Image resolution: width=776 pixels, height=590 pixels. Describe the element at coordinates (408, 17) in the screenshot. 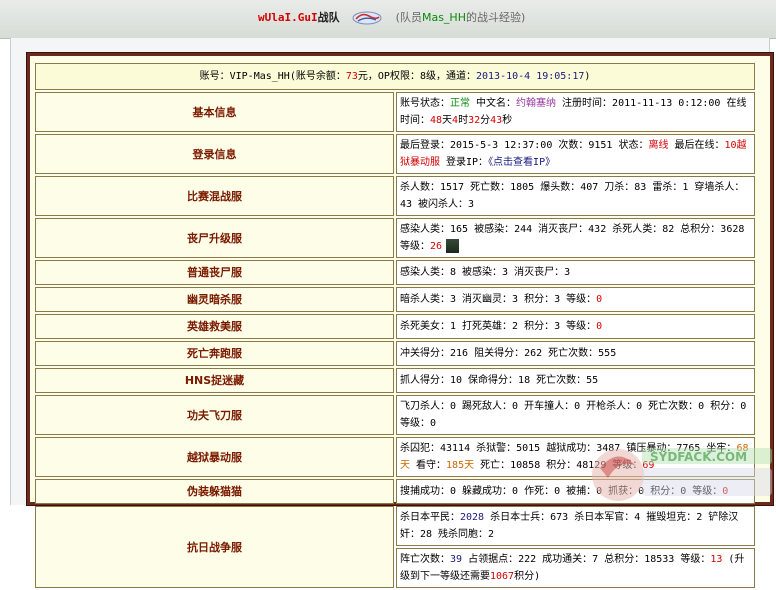

I see `subtitle-open: (队员` at that location.